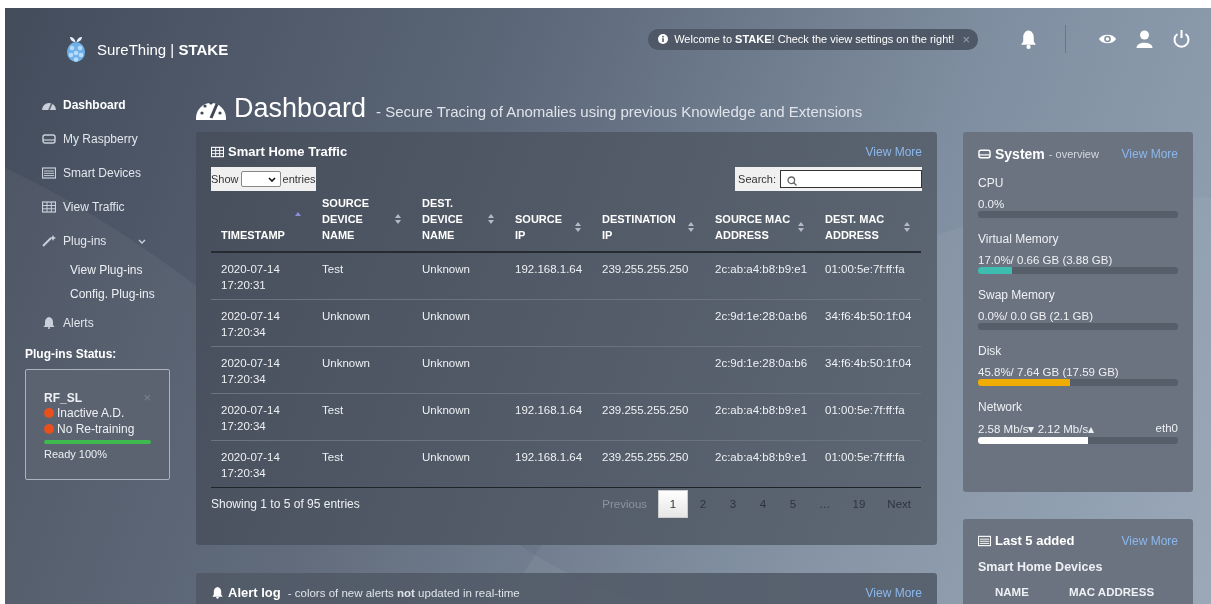 This screenshot has height=604, width=1211. What do you see at coordinates (1181, 39) in the screenshot?
I see `power-icon` at bounding box center [1181, 39].